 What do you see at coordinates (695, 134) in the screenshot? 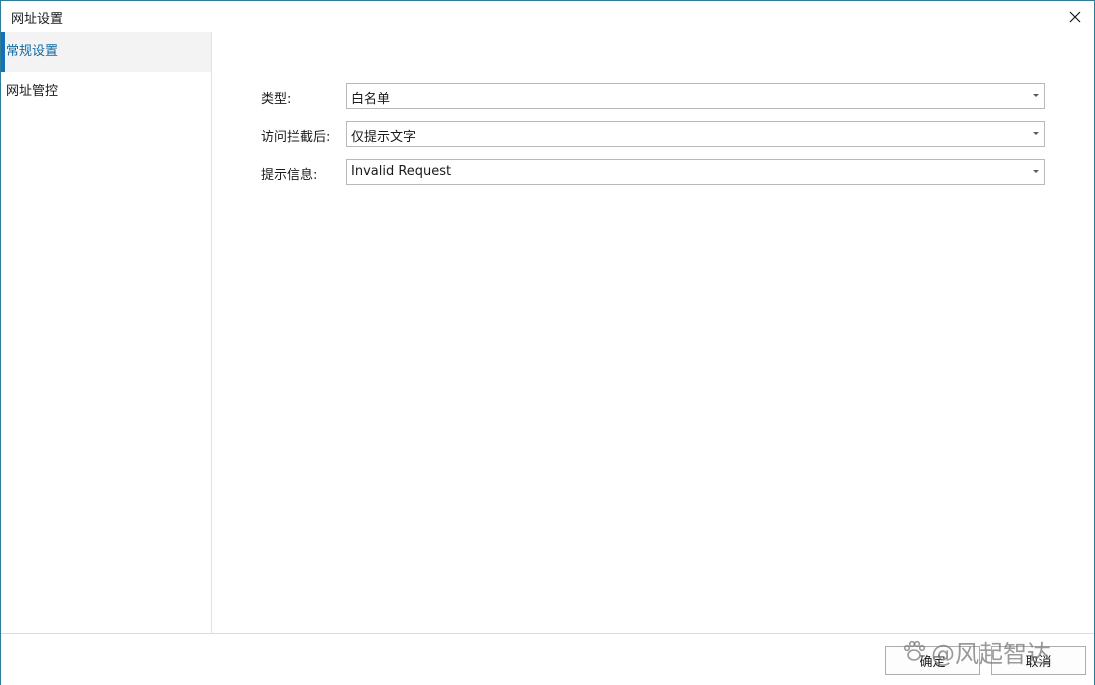
I see `after-block-select: 仅提示文字` at bounding box center [695, 134].